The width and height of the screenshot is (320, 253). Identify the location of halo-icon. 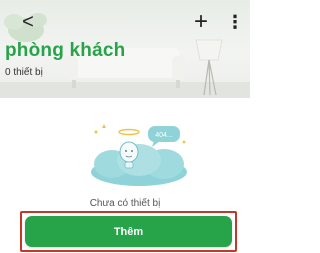
(129, 132).